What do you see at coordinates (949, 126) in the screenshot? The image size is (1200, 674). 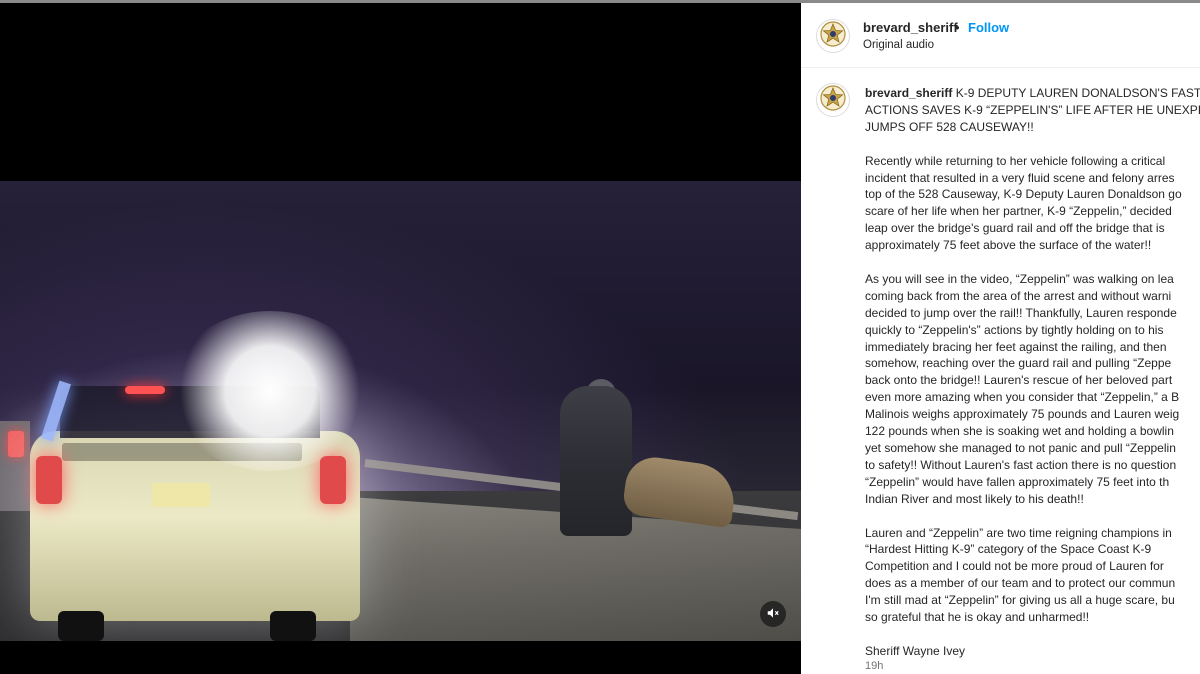 I see `headline-line: JUMPS OFF 528 CAUSEWAY!!` at bounding box center [949, 126].